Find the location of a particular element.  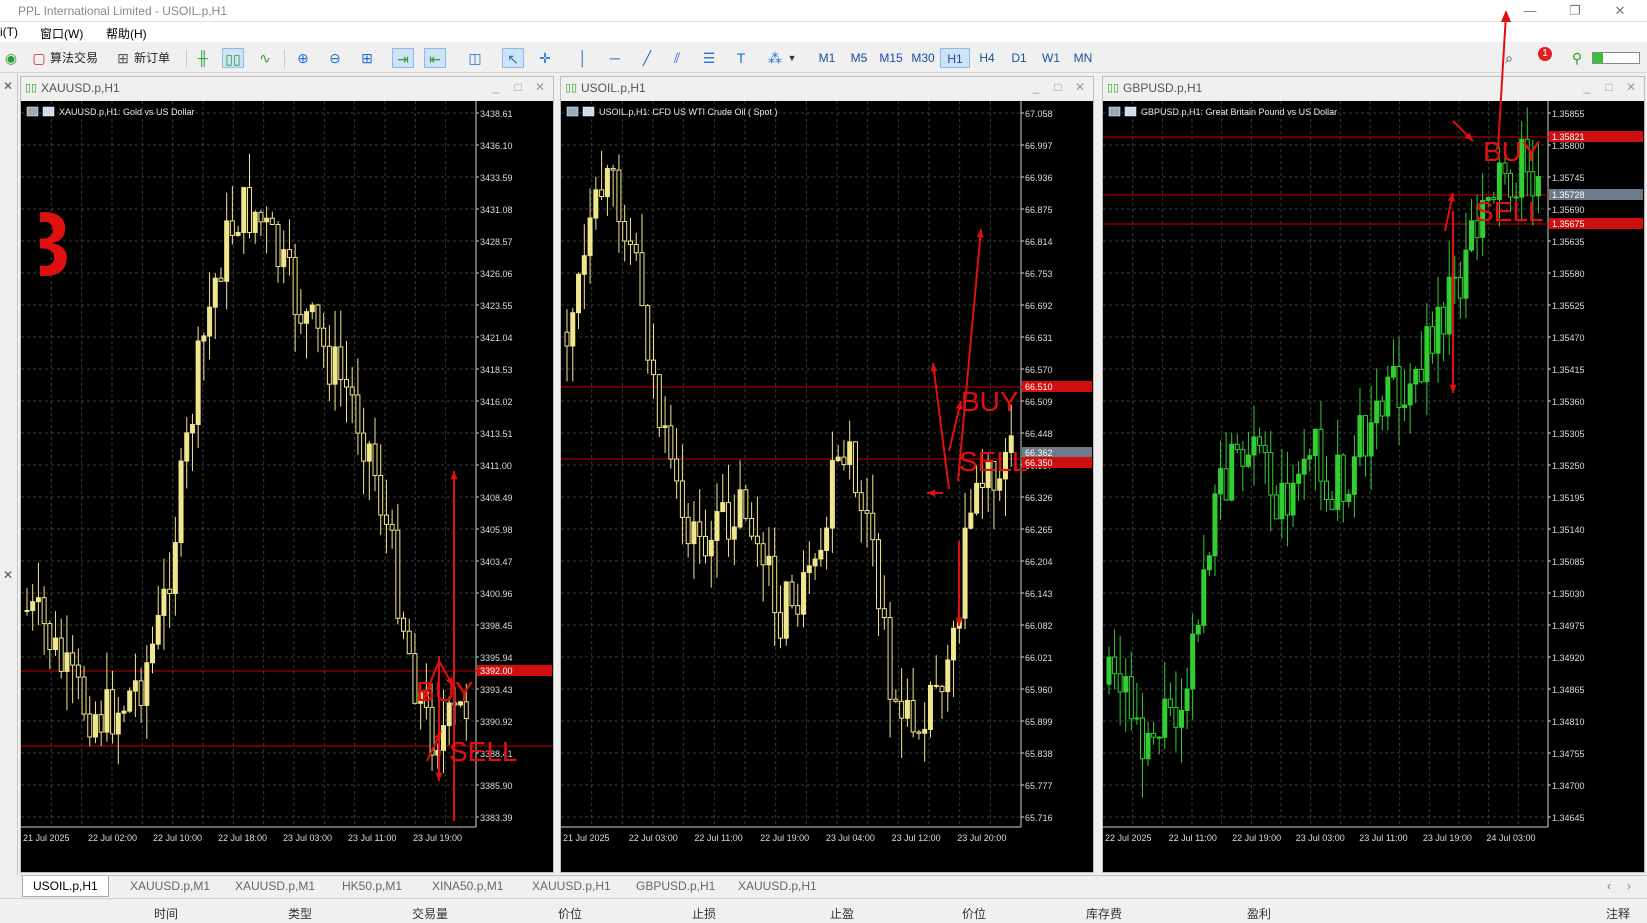

column-profit: 盈利 is located at coordinates (1259, 913).